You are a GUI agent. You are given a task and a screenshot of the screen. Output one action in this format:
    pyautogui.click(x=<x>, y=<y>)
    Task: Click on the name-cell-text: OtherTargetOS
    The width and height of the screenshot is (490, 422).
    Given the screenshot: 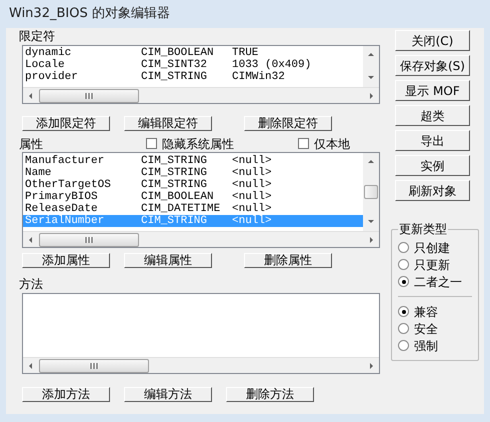 What is the action you would take?
    pyautogui.click(x=68, y=185)
    